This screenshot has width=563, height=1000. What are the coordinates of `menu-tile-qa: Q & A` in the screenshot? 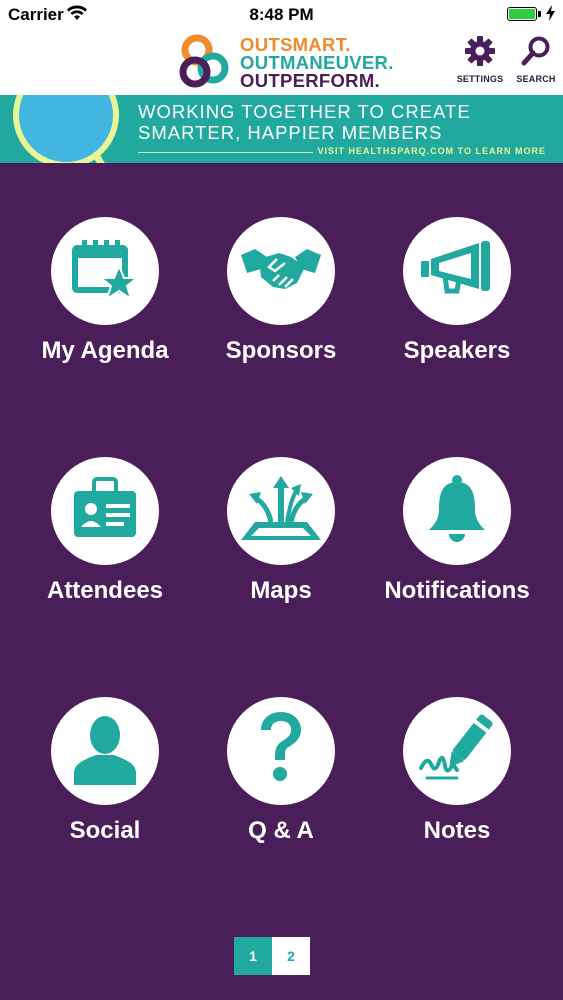 It's located at (281, 771).